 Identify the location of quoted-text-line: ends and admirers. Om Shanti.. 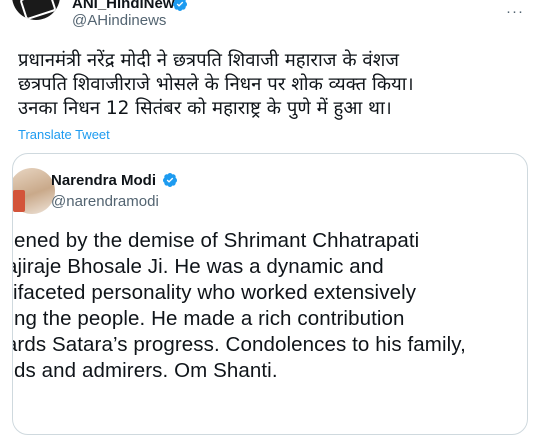
(145, 370).